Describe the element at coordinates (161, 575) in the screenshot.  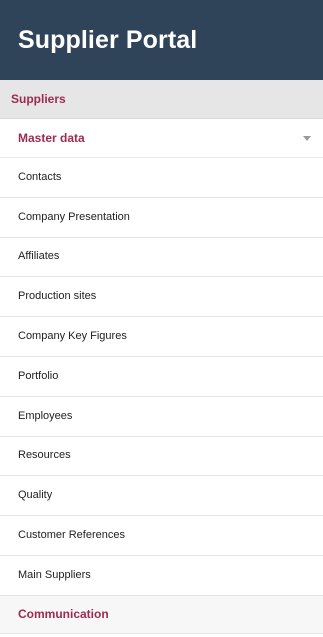
I see `menu-item-main-suppliers: Main Suppliers` at that location.